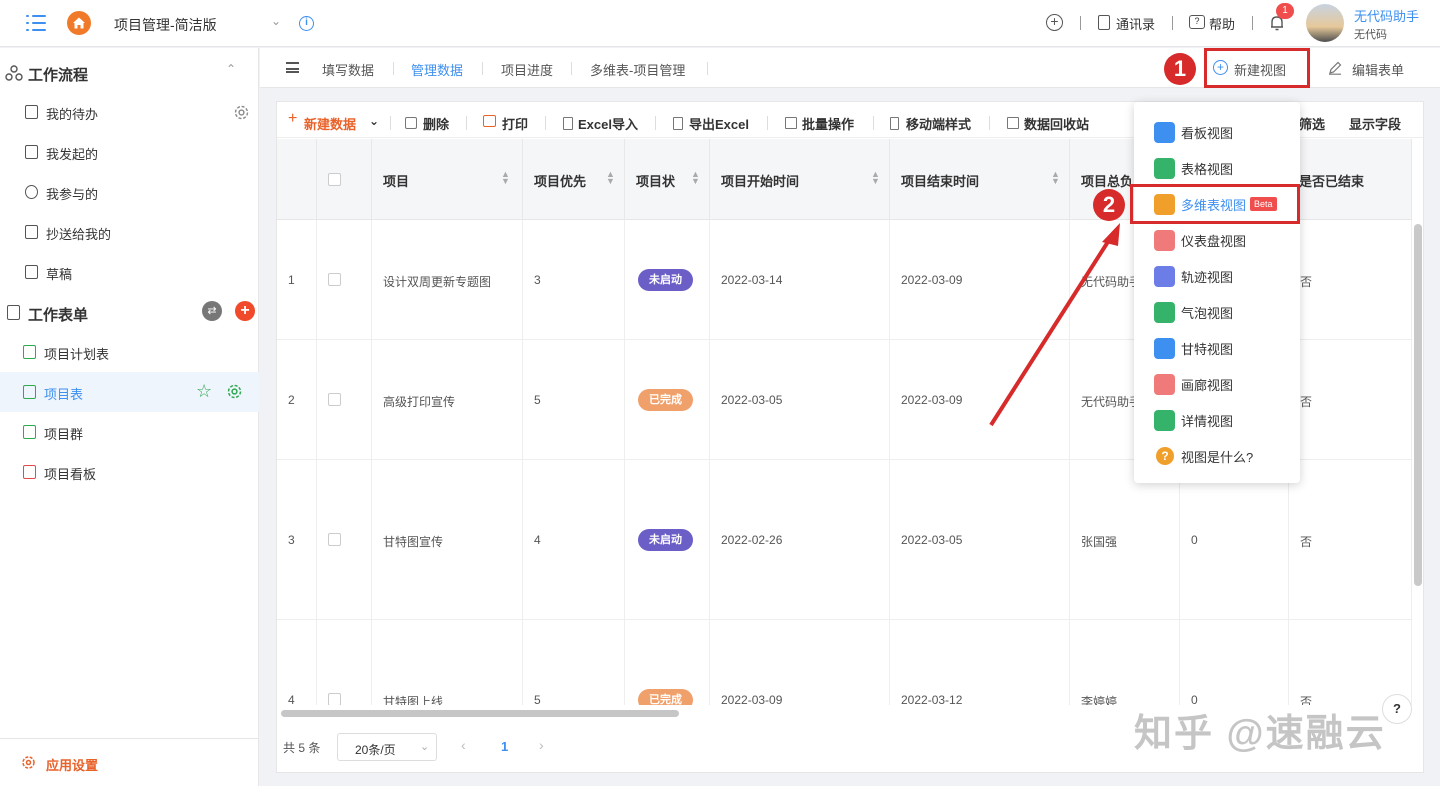 This screenshot has width=1440, height=786. What do you see at coordinates (129, 192) in the screenshot?
I see `sidebar-item-participated: 我参与的` at bounding box center [129, 192].